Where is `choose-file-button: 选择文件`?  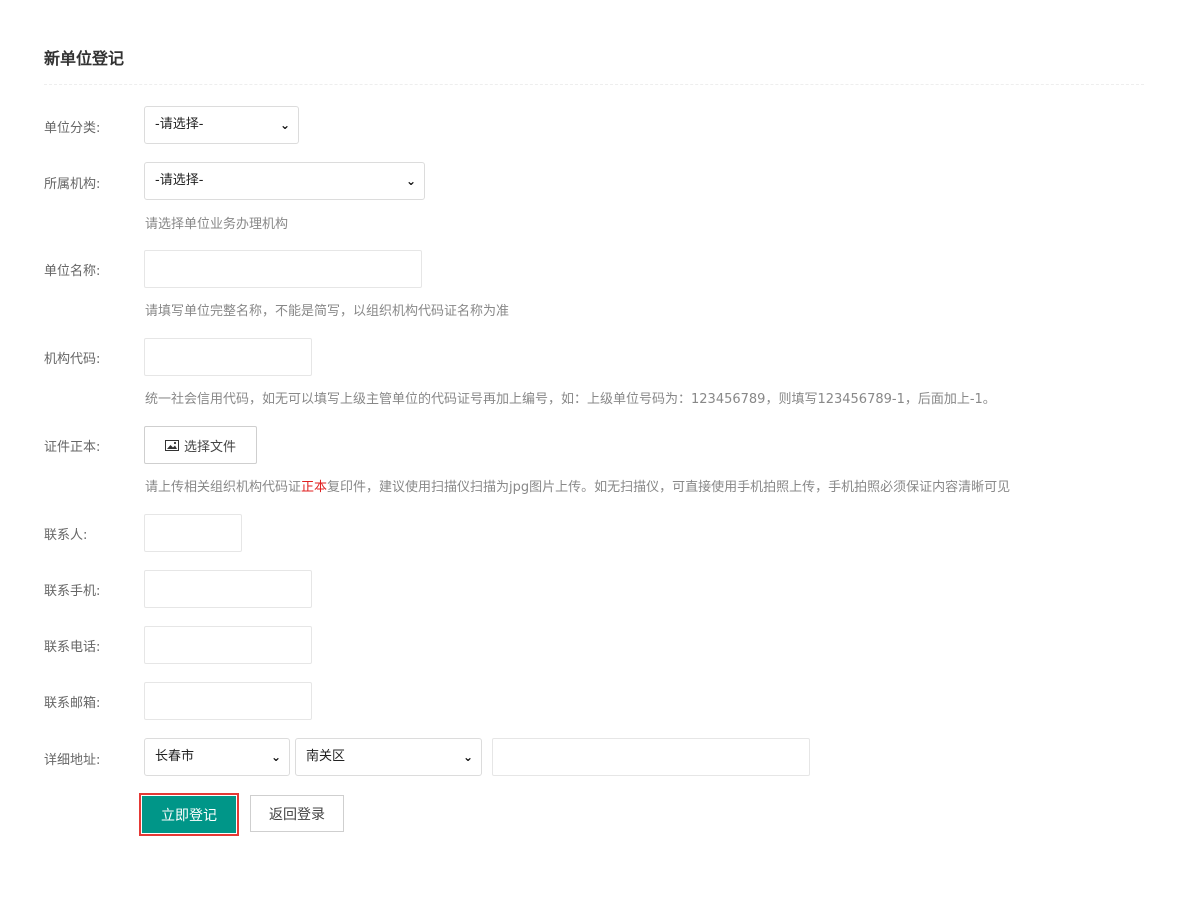
choose-file-button: 选择文件 is located at coordinates (200, 445).